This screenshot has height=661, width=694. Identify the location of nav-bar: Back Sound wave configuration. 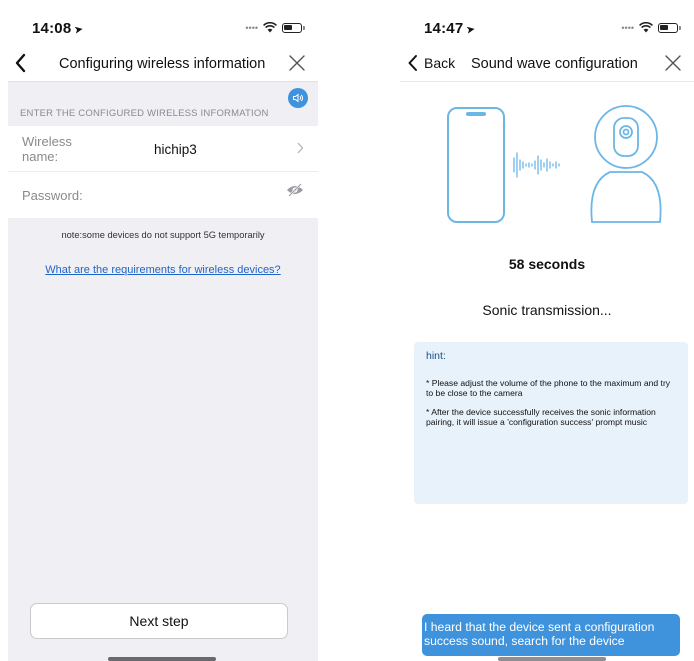
(547, 63).